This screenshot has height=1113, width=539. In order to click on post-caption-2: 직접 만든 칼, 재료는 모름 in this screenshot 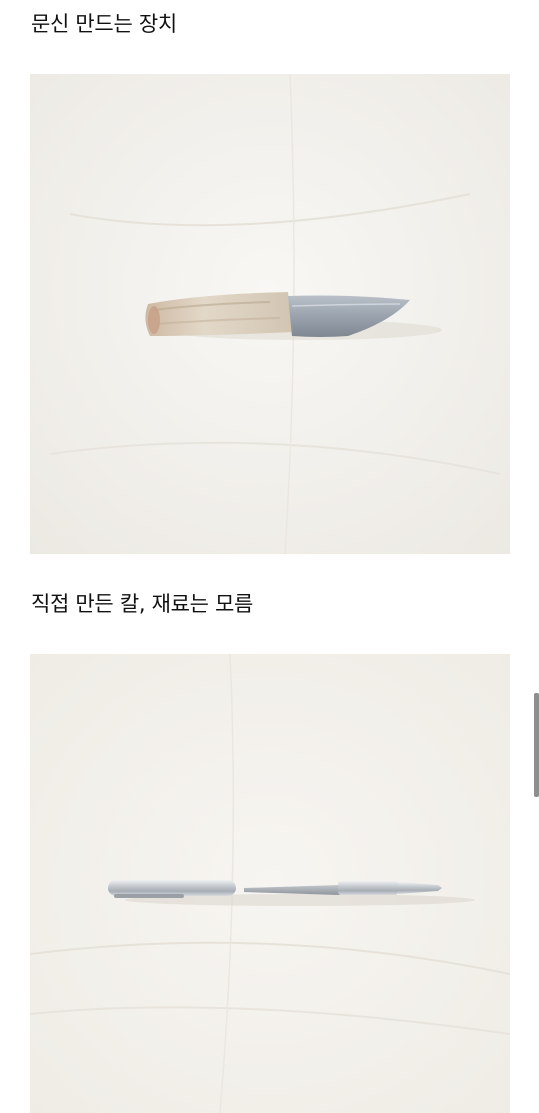, I will do `click(142, 604)`.